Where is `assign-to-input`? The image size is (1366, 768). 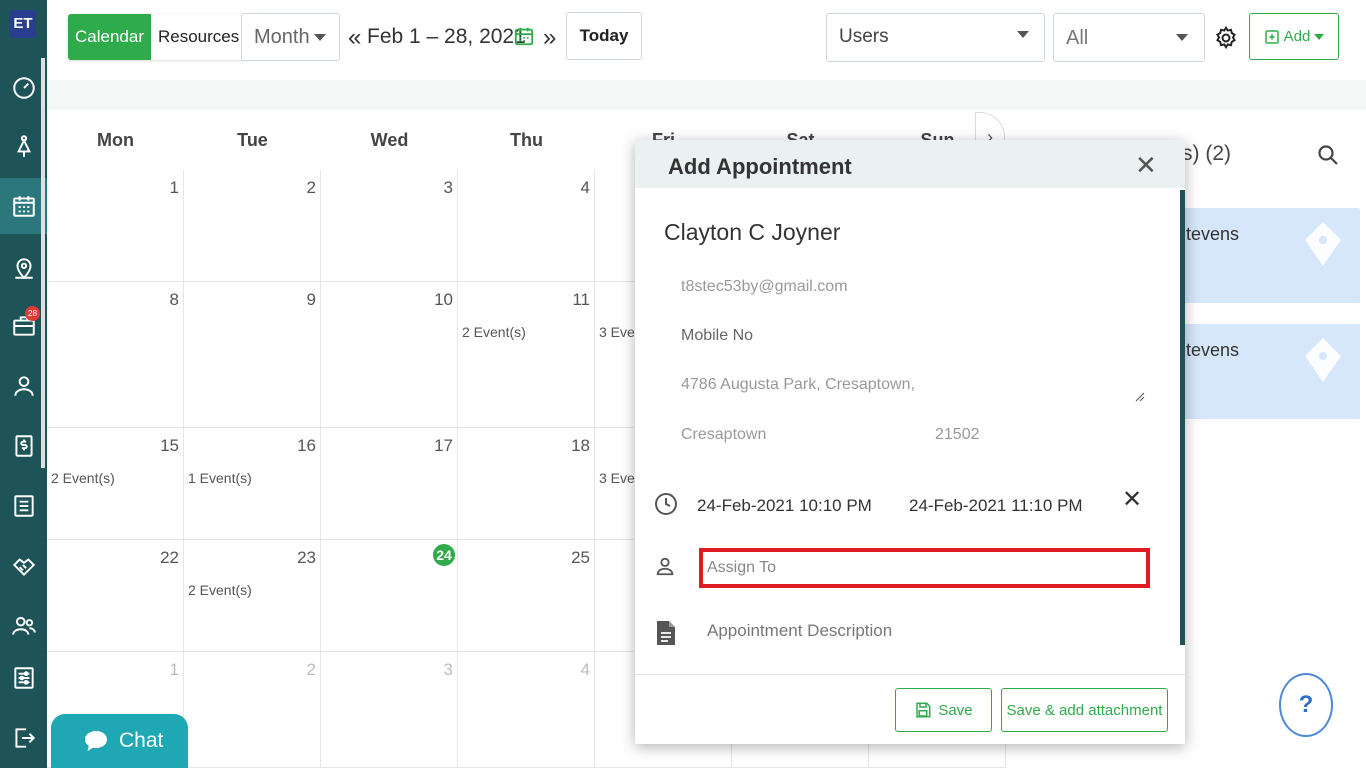 assign-to-input is located at coordinates (917, 568).